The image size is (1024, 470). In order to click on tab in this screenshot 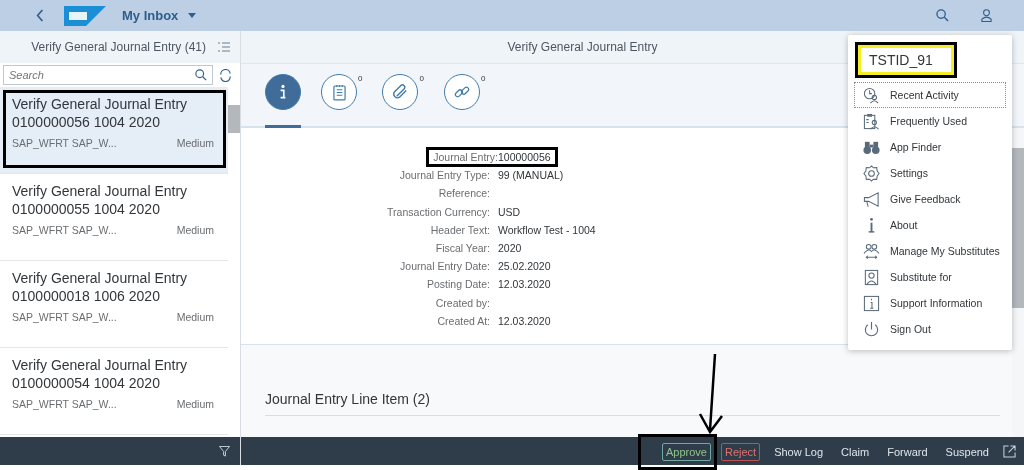, I will do `click(283, 101)`.